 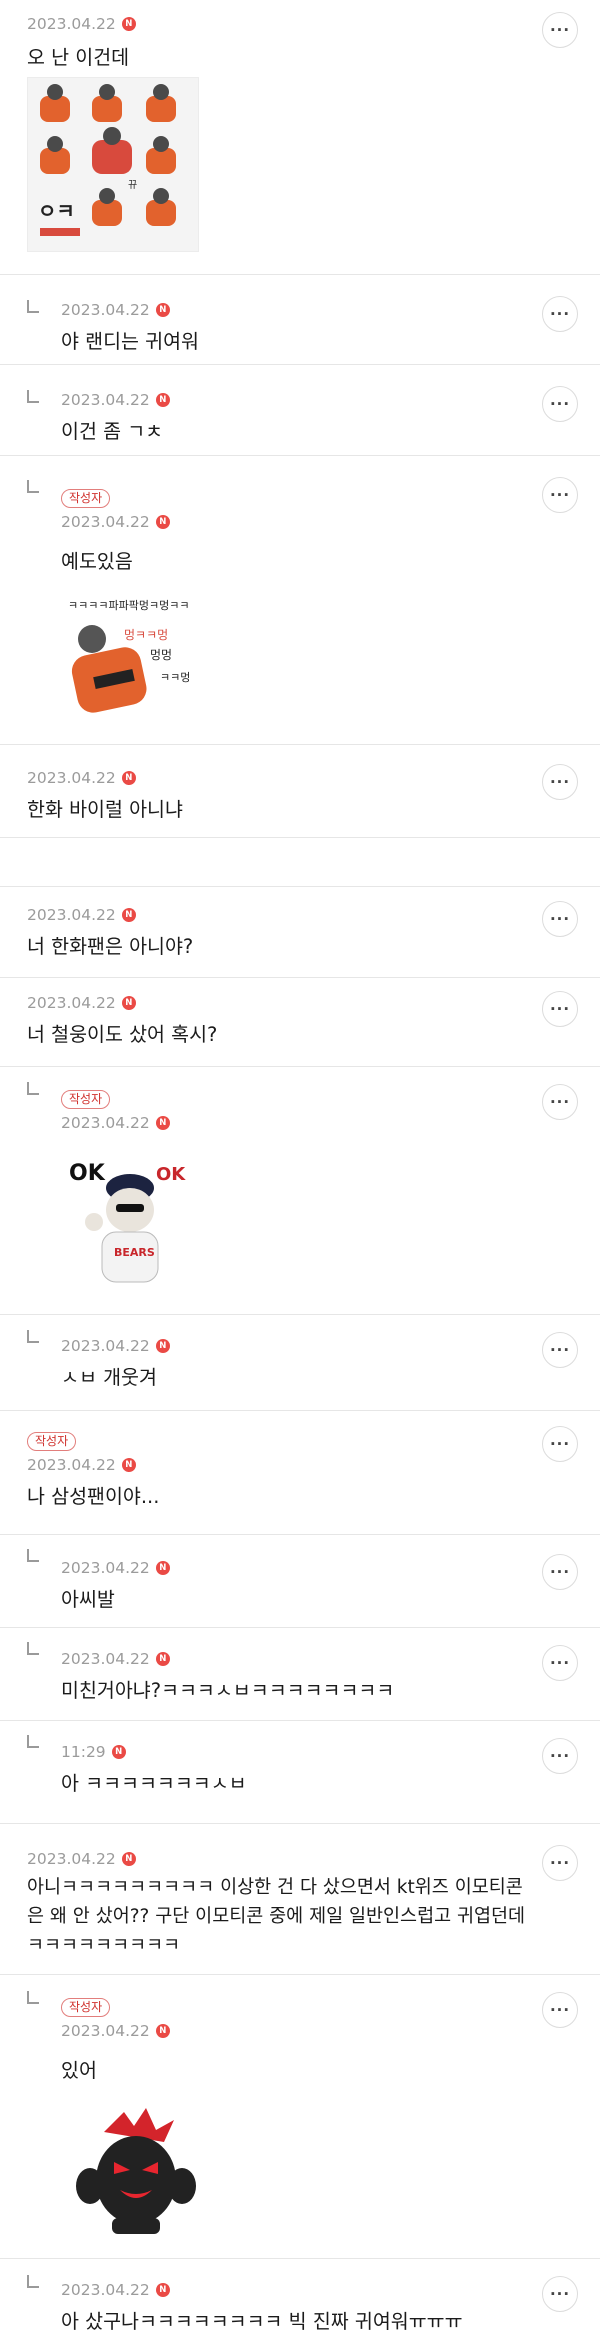 I want to click on svg-text: 뀨, so click(x=132, y=185).